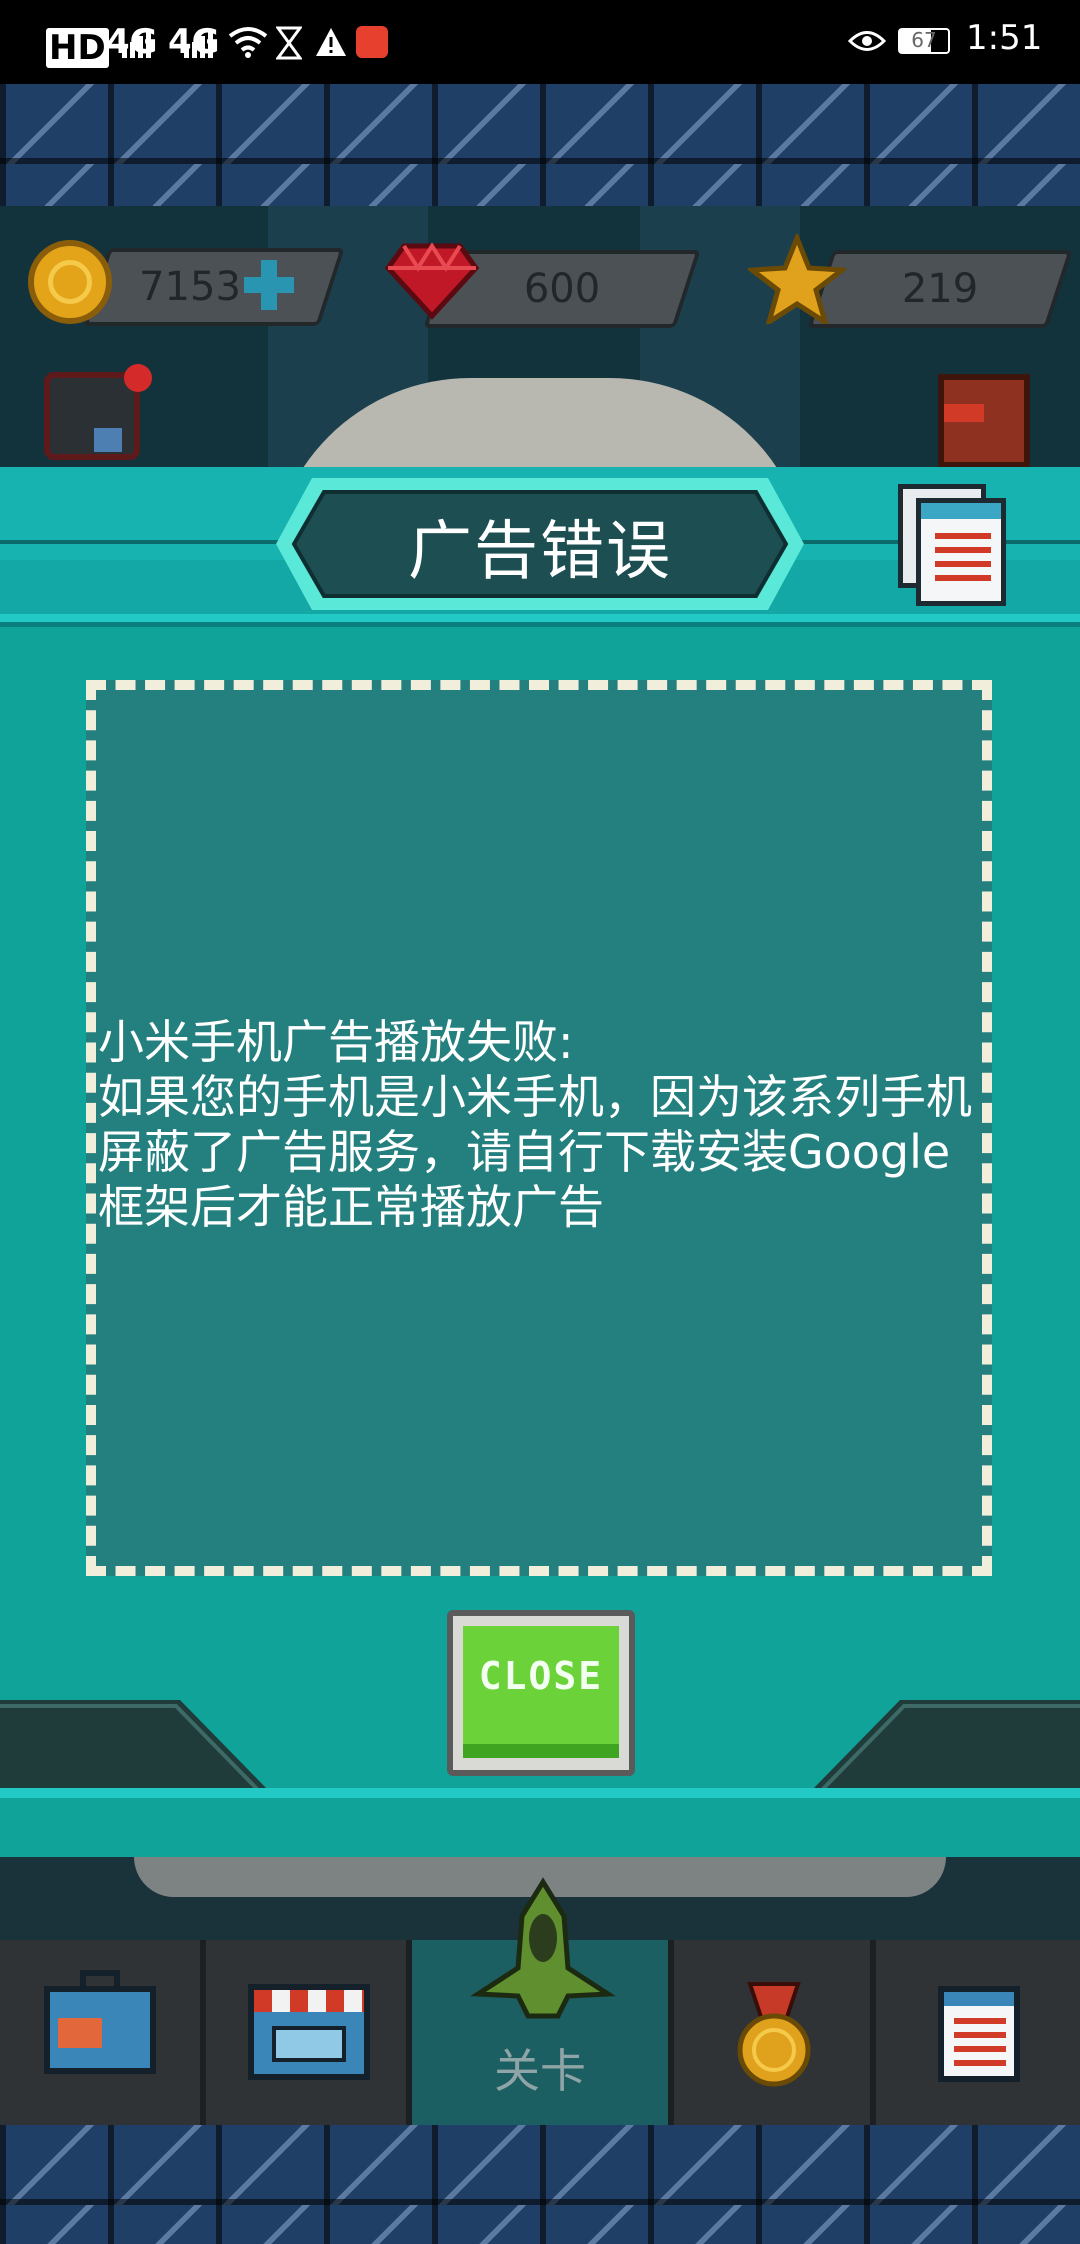 Image resolution: width=1080 pixels, height=2244 pixels. Describe the element at coordinates (797, 279) in the screenshot. I see `star-icon` at that location.